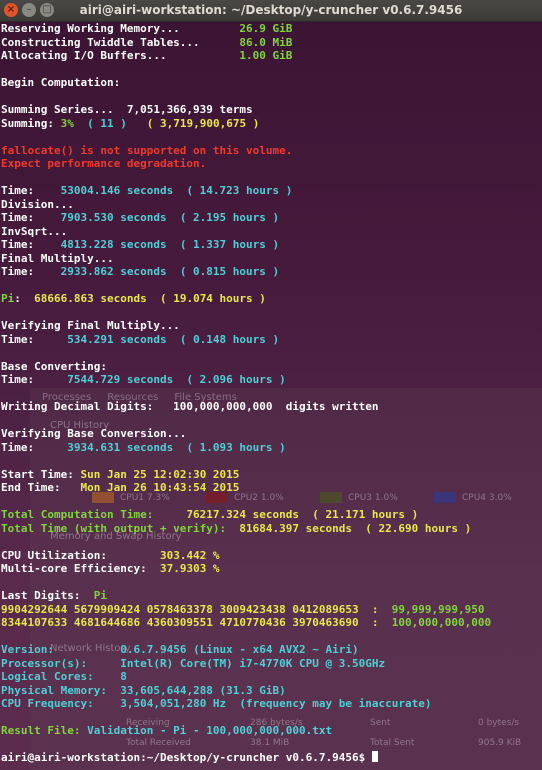  I want to click on terminal-text: 68666.863 seconds ( 19.074 hours ), so click(150, 298).